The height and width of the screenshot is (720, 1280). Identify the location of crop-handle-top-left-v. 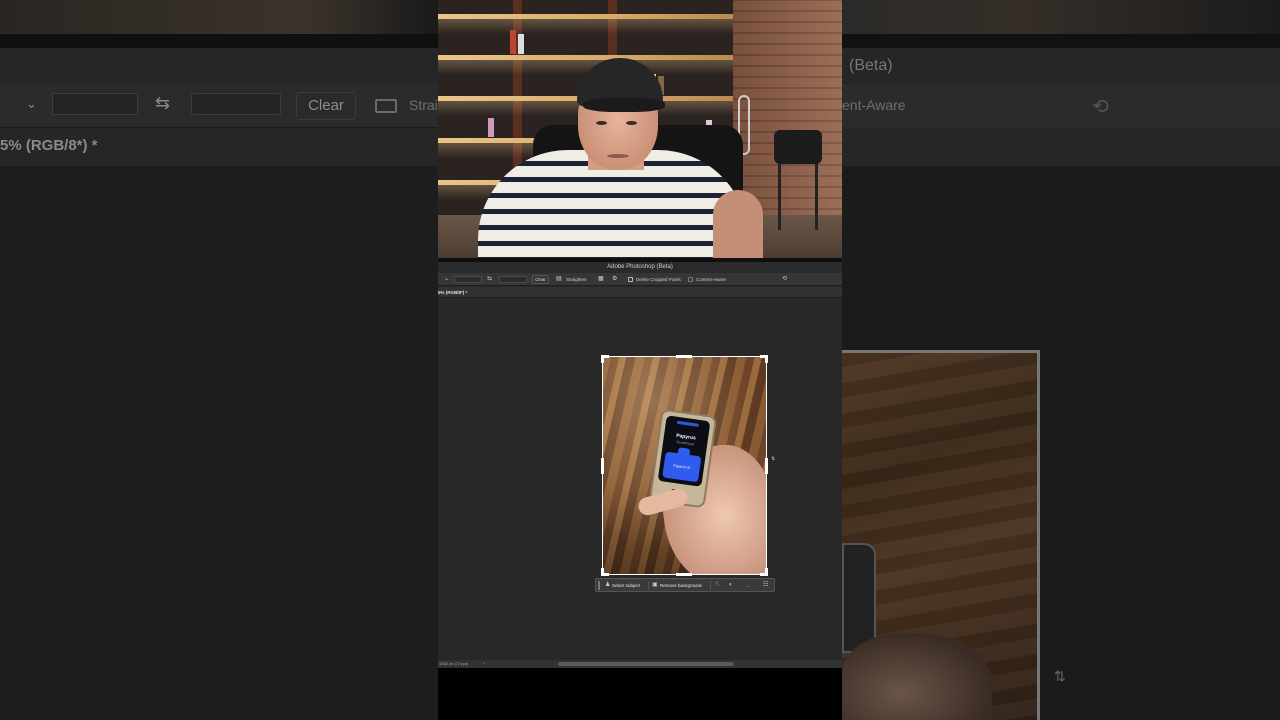
(602, 359).